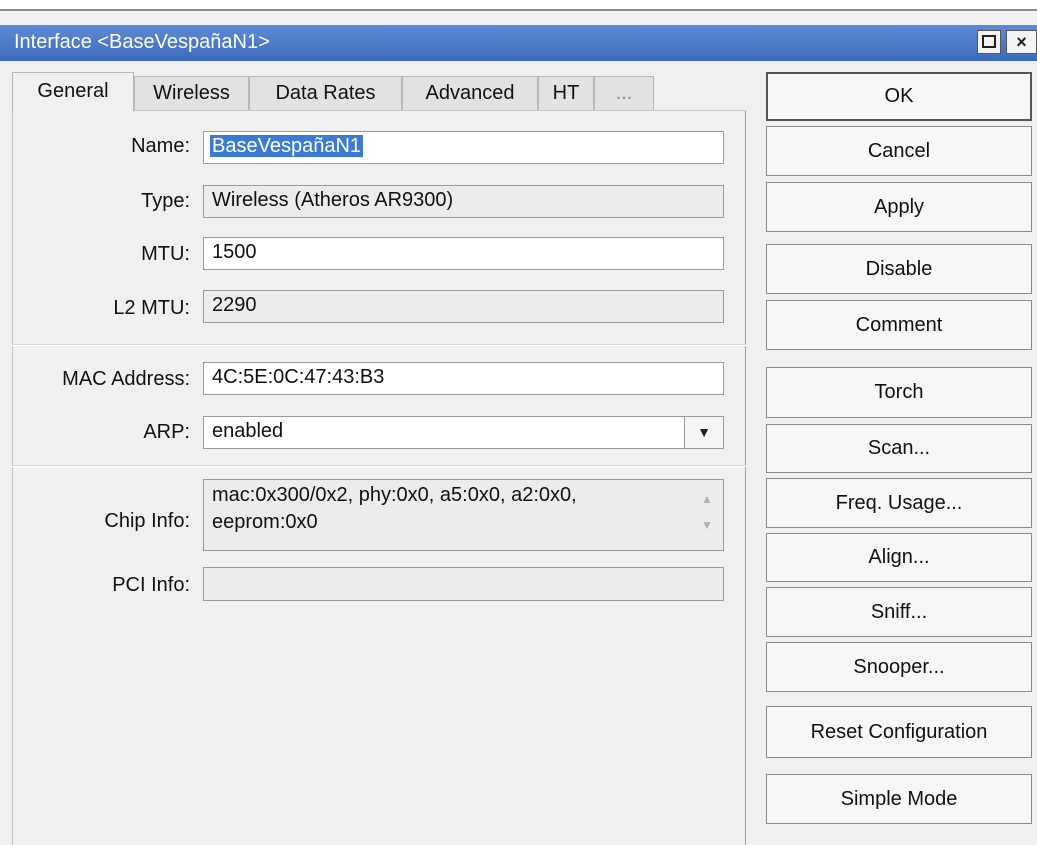  What do you see at coordinates (899, 207) in the screenshot?
I see `apply-button: Apply` at bounding box center [899, 207].